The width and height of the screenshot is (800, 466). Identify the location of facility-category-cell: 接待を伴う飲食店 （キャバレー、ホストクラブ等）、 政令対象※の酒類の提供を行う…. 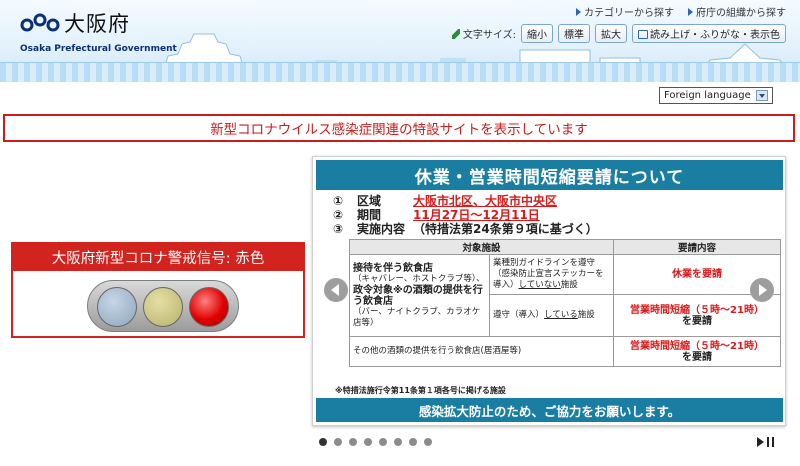
(419, 295).